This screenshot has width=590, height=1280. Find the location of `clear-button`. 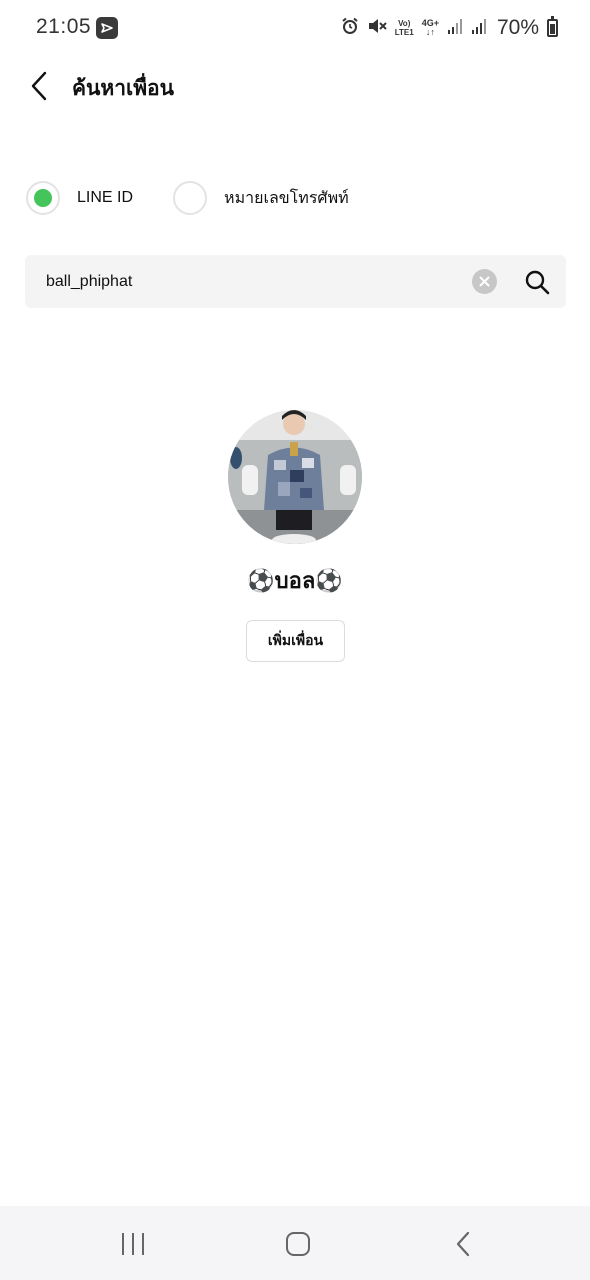

clear-button is located at coordinates (484, 281).